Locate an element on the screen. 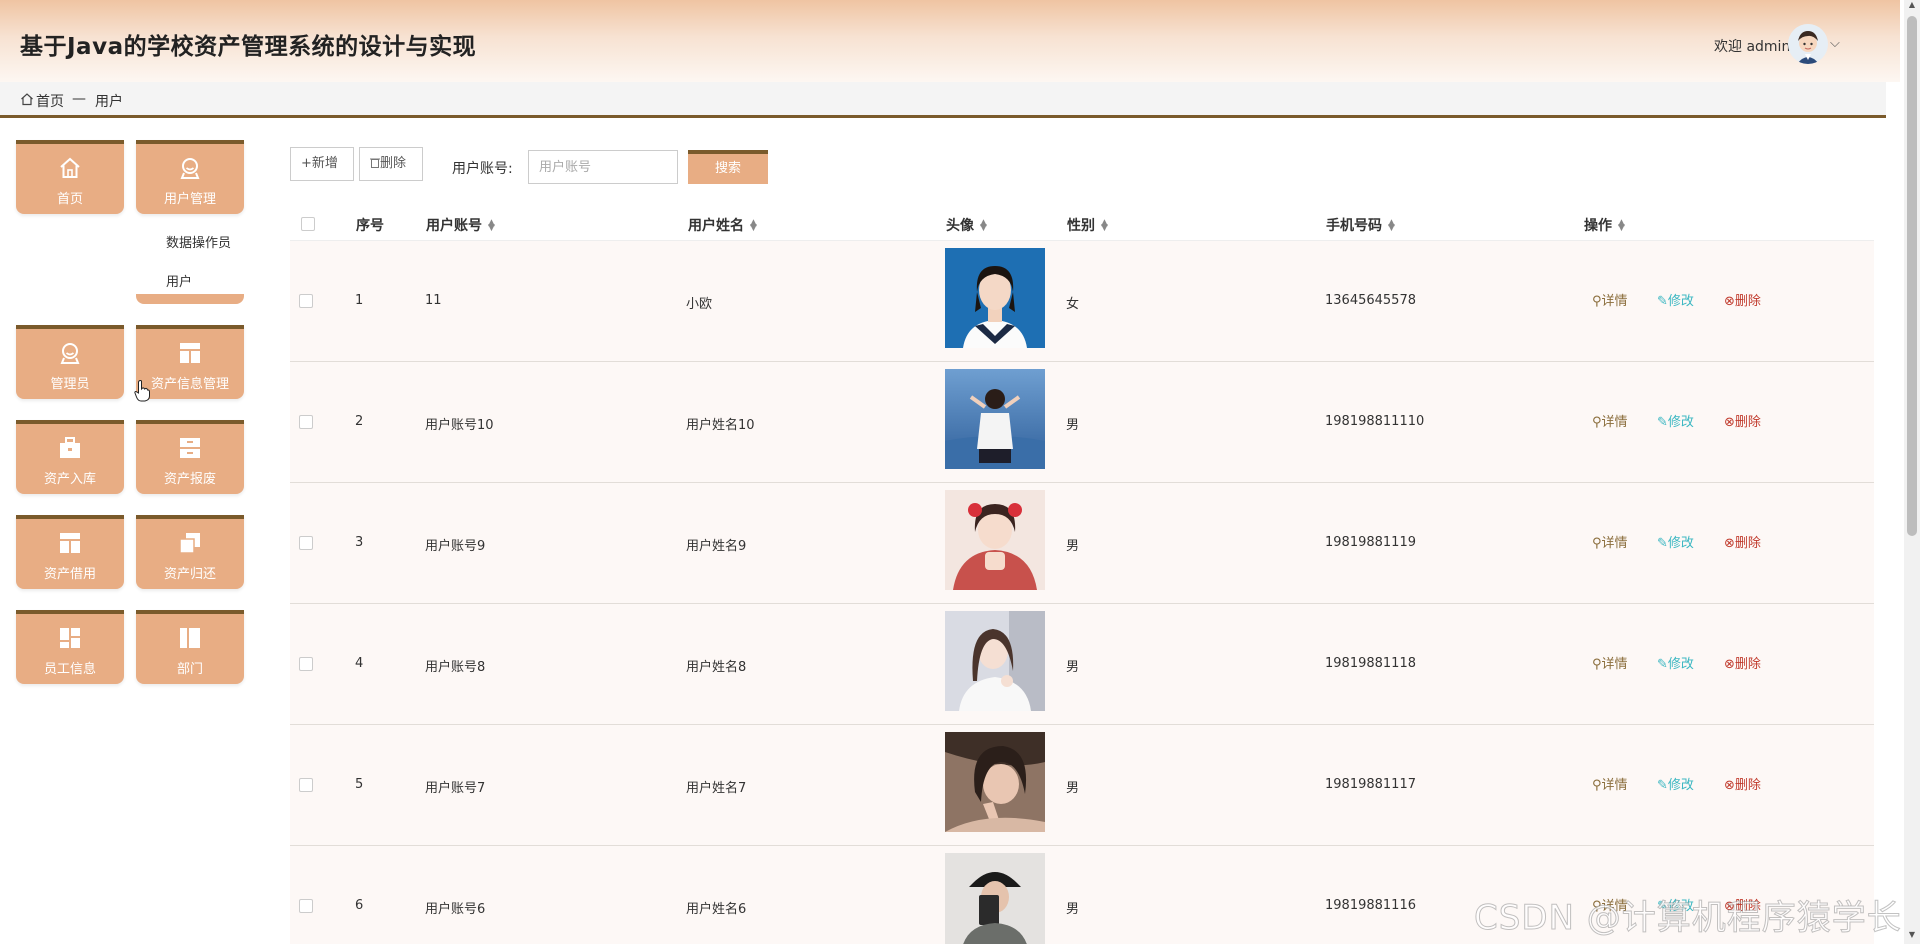  batch-delete-button: 删除 is located at coordinates (391, 164).